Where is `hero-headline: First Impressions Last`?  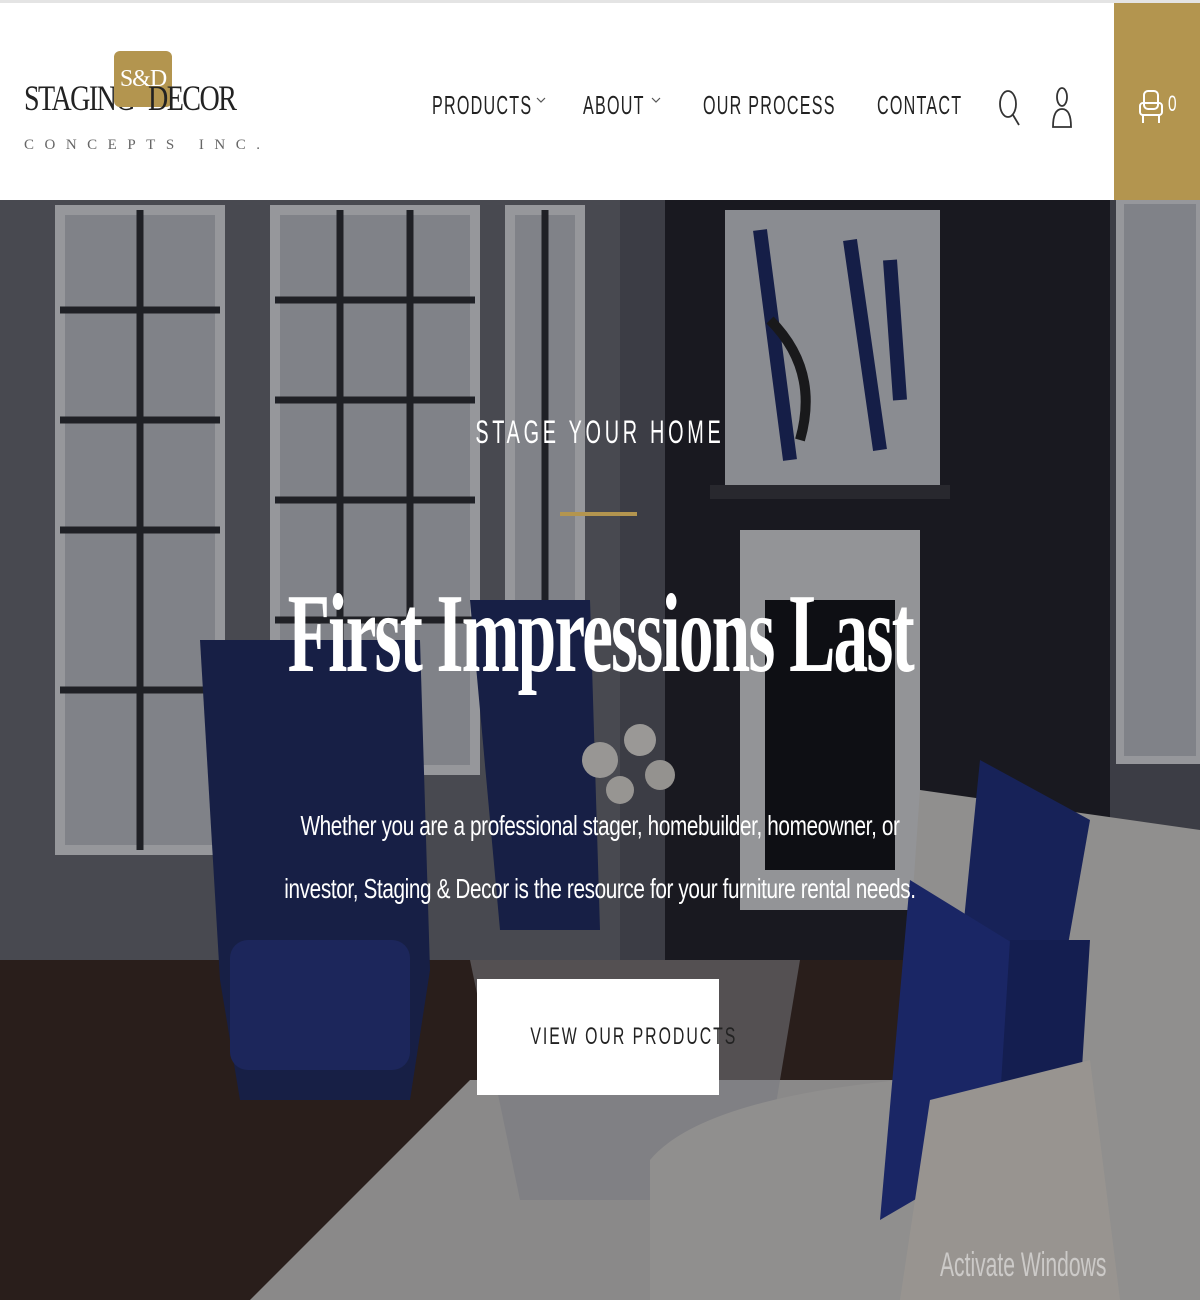
hero-headline: First Impressions Last is located at coordinates (600, 634).